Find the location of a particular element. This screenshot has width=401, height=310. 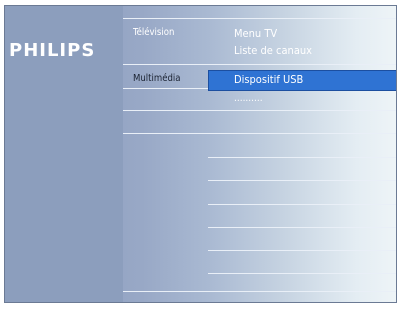

submenu-item-usb-device: Dispositif USB is located at coordinates (268, 79).